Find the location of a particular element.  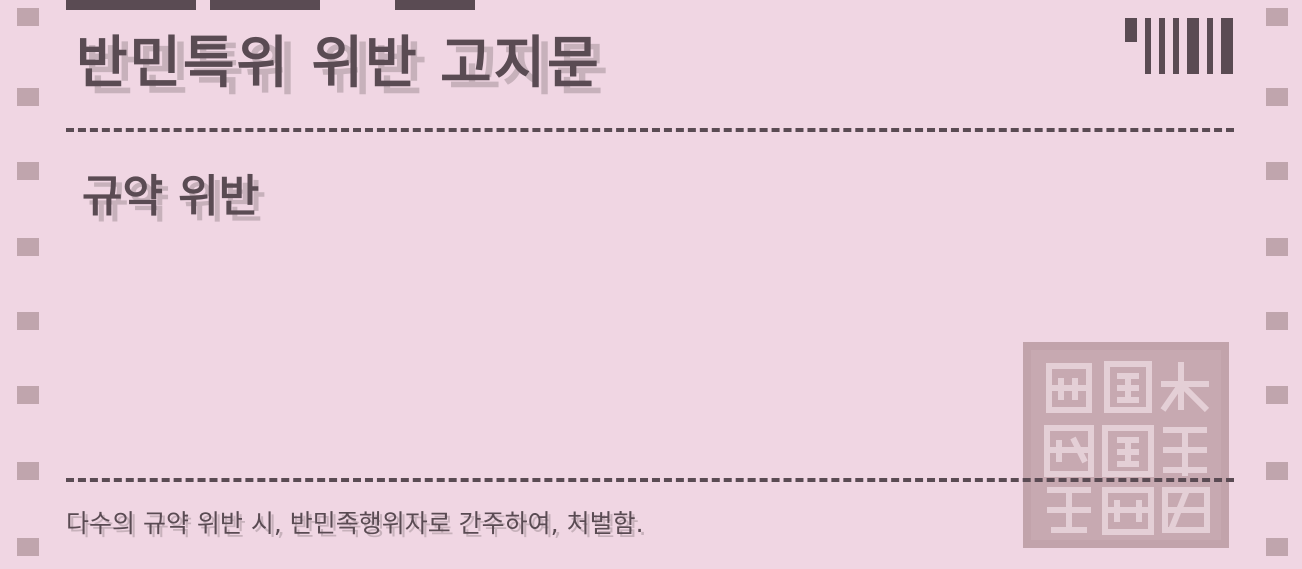

barcode-icon is located at coordinates (1179, 46).